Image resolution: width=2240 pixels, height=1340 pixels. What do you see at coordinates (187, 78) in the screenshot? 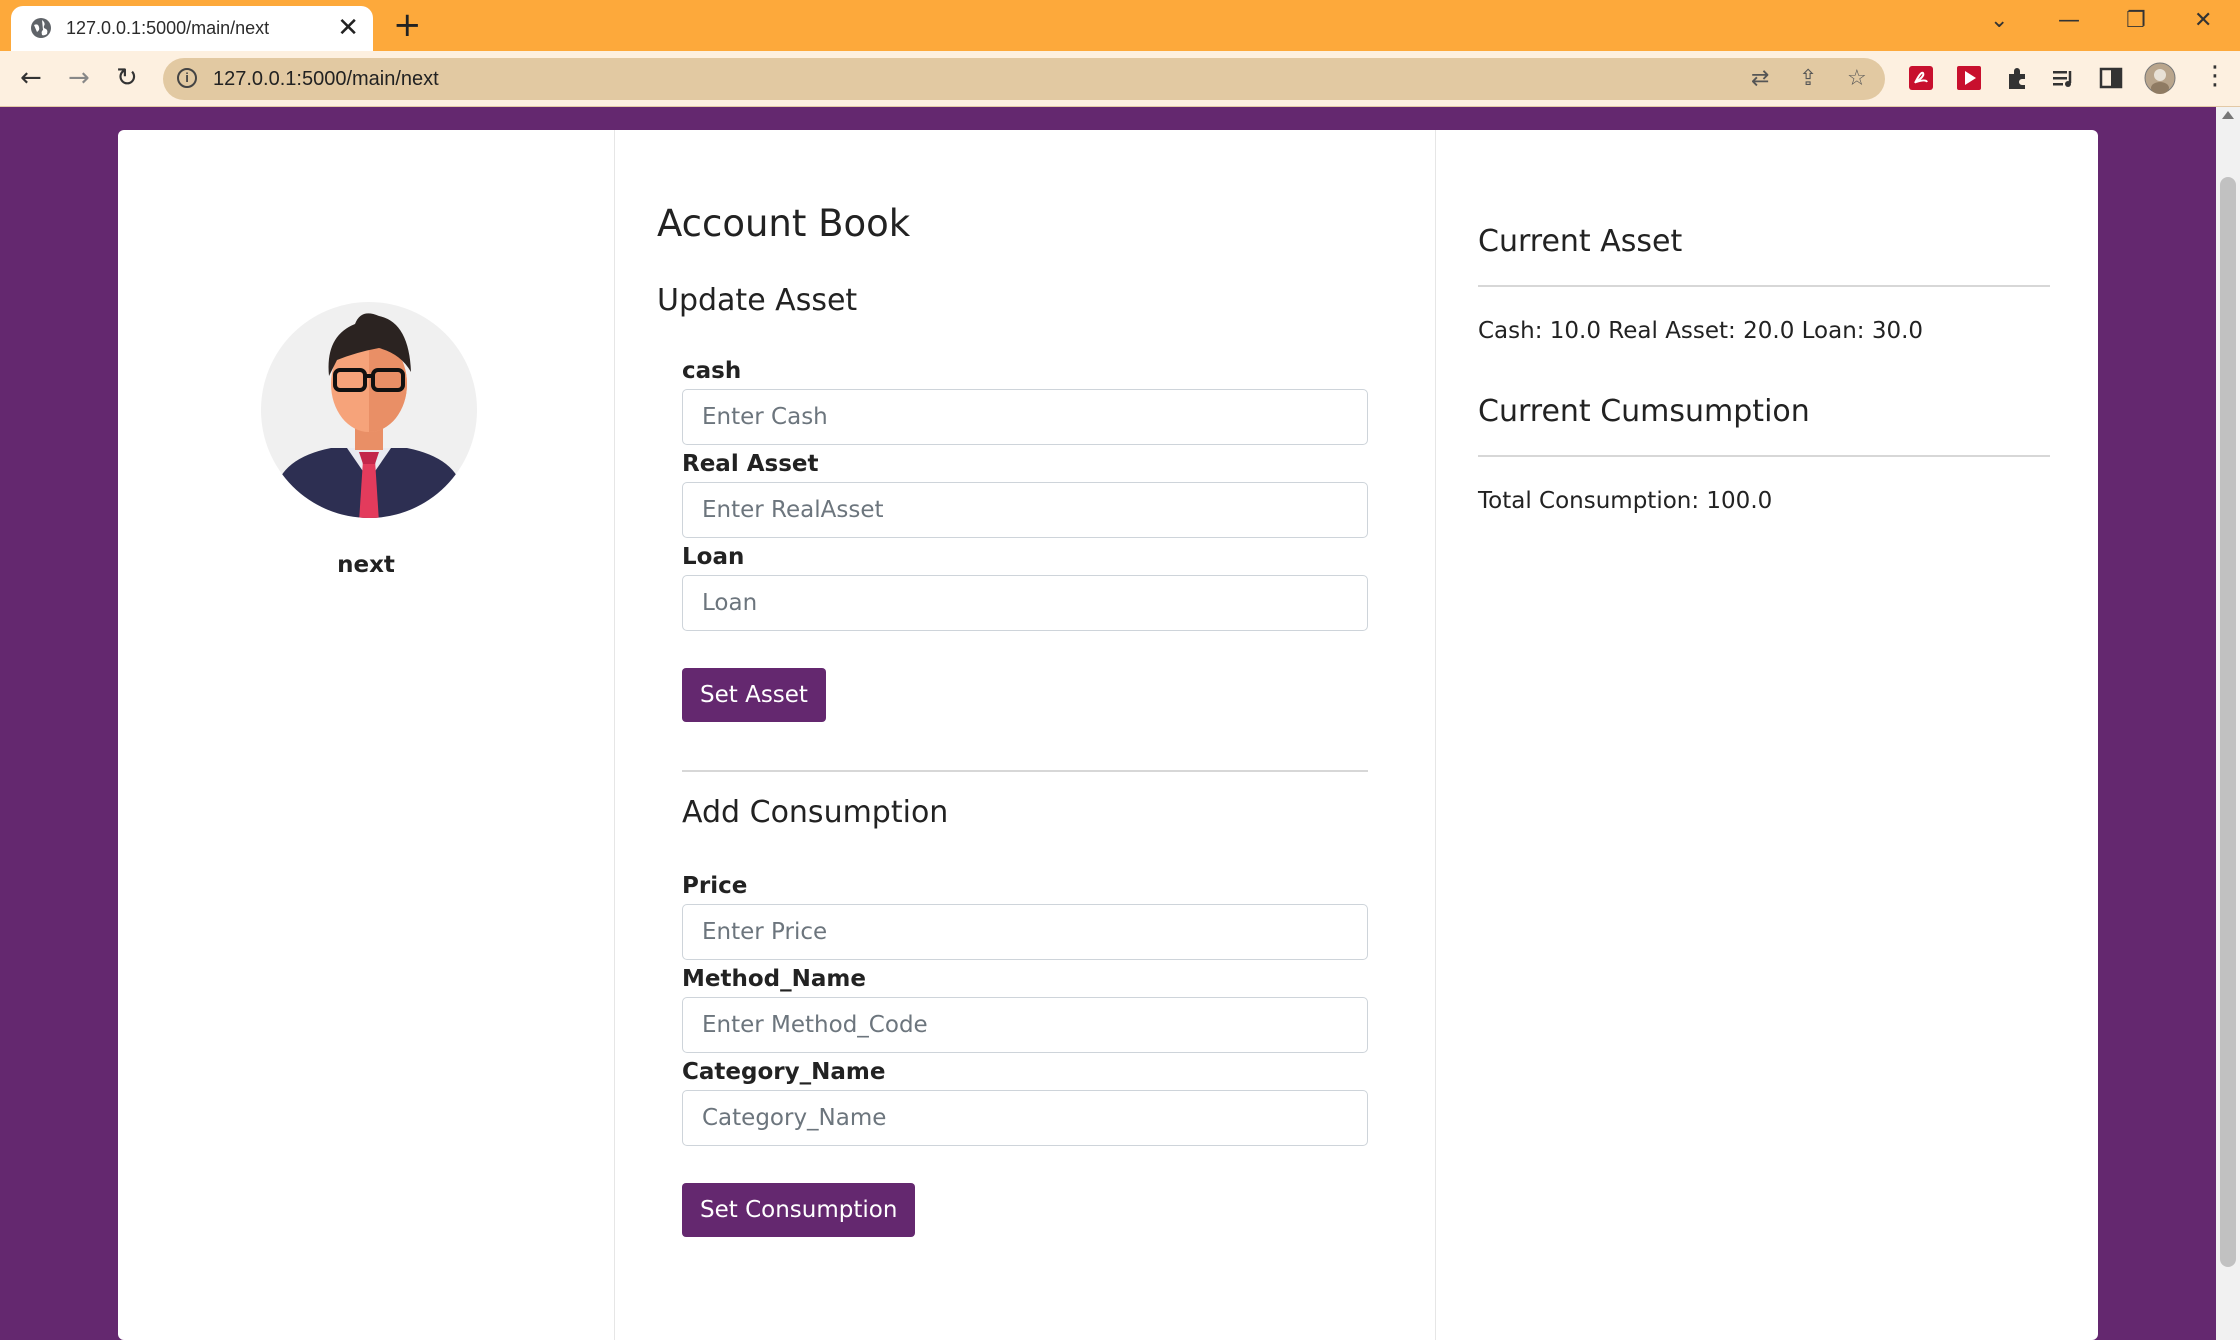
I see `site-info-icon: i` at bounding box center [187, 78].